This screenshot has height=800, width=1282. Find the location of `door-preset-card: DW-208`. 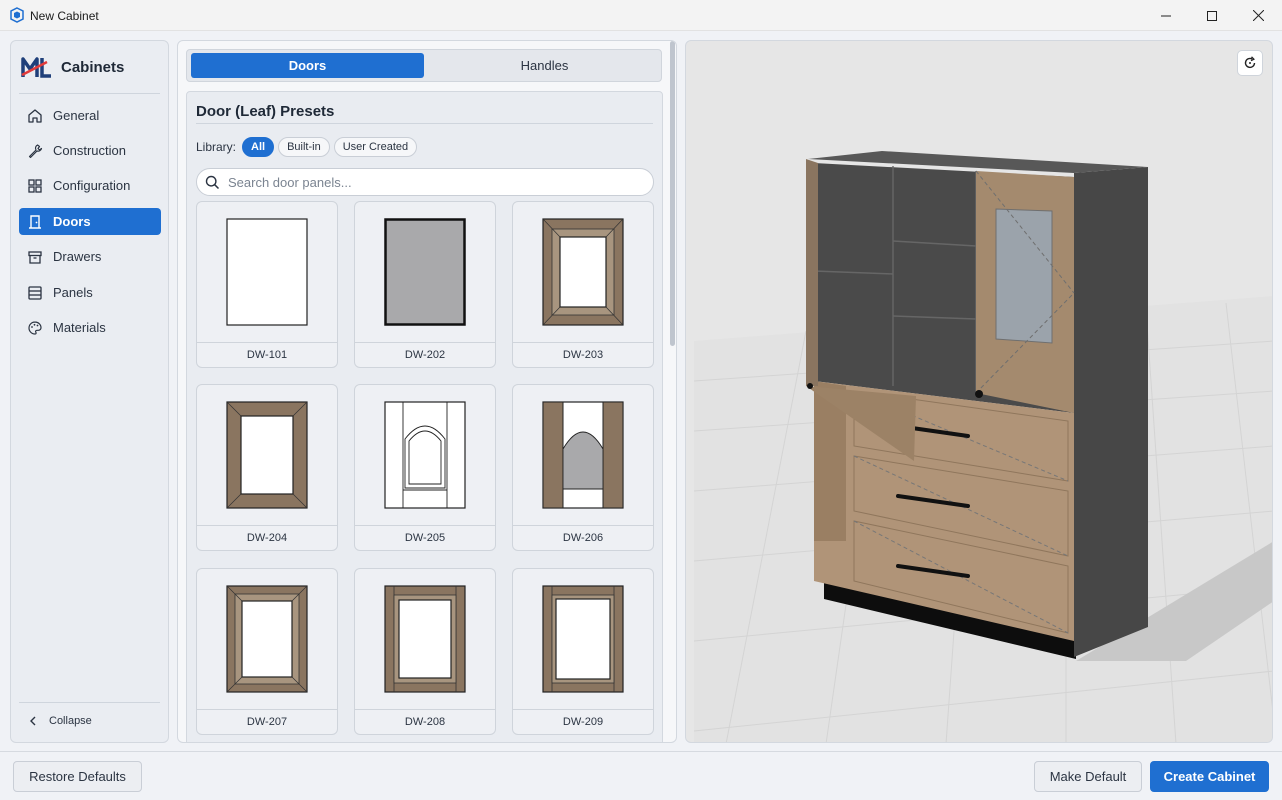

door-preset-card: DW-208 is located at coordinates (425, 651).